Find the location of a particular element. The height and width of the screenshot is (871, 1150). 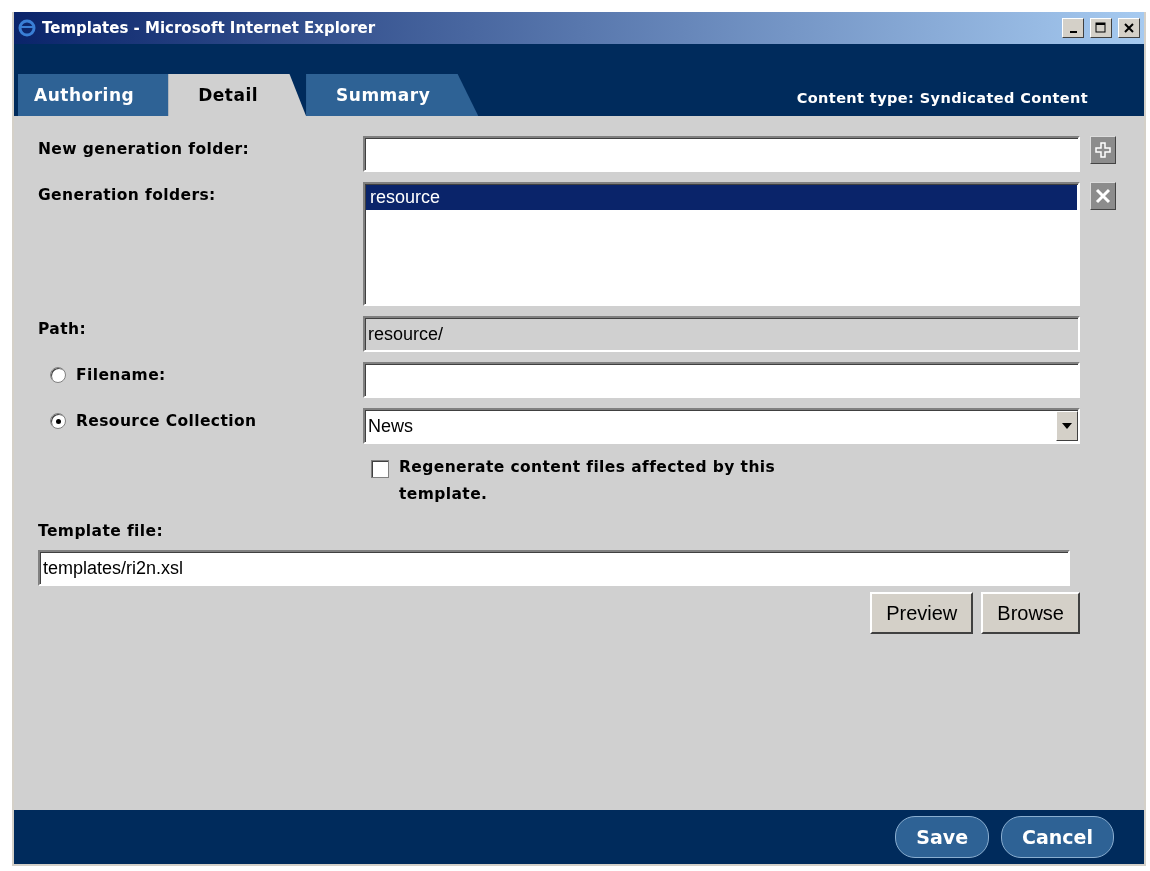

file-button: Preview is located at coordinates (922, 613).